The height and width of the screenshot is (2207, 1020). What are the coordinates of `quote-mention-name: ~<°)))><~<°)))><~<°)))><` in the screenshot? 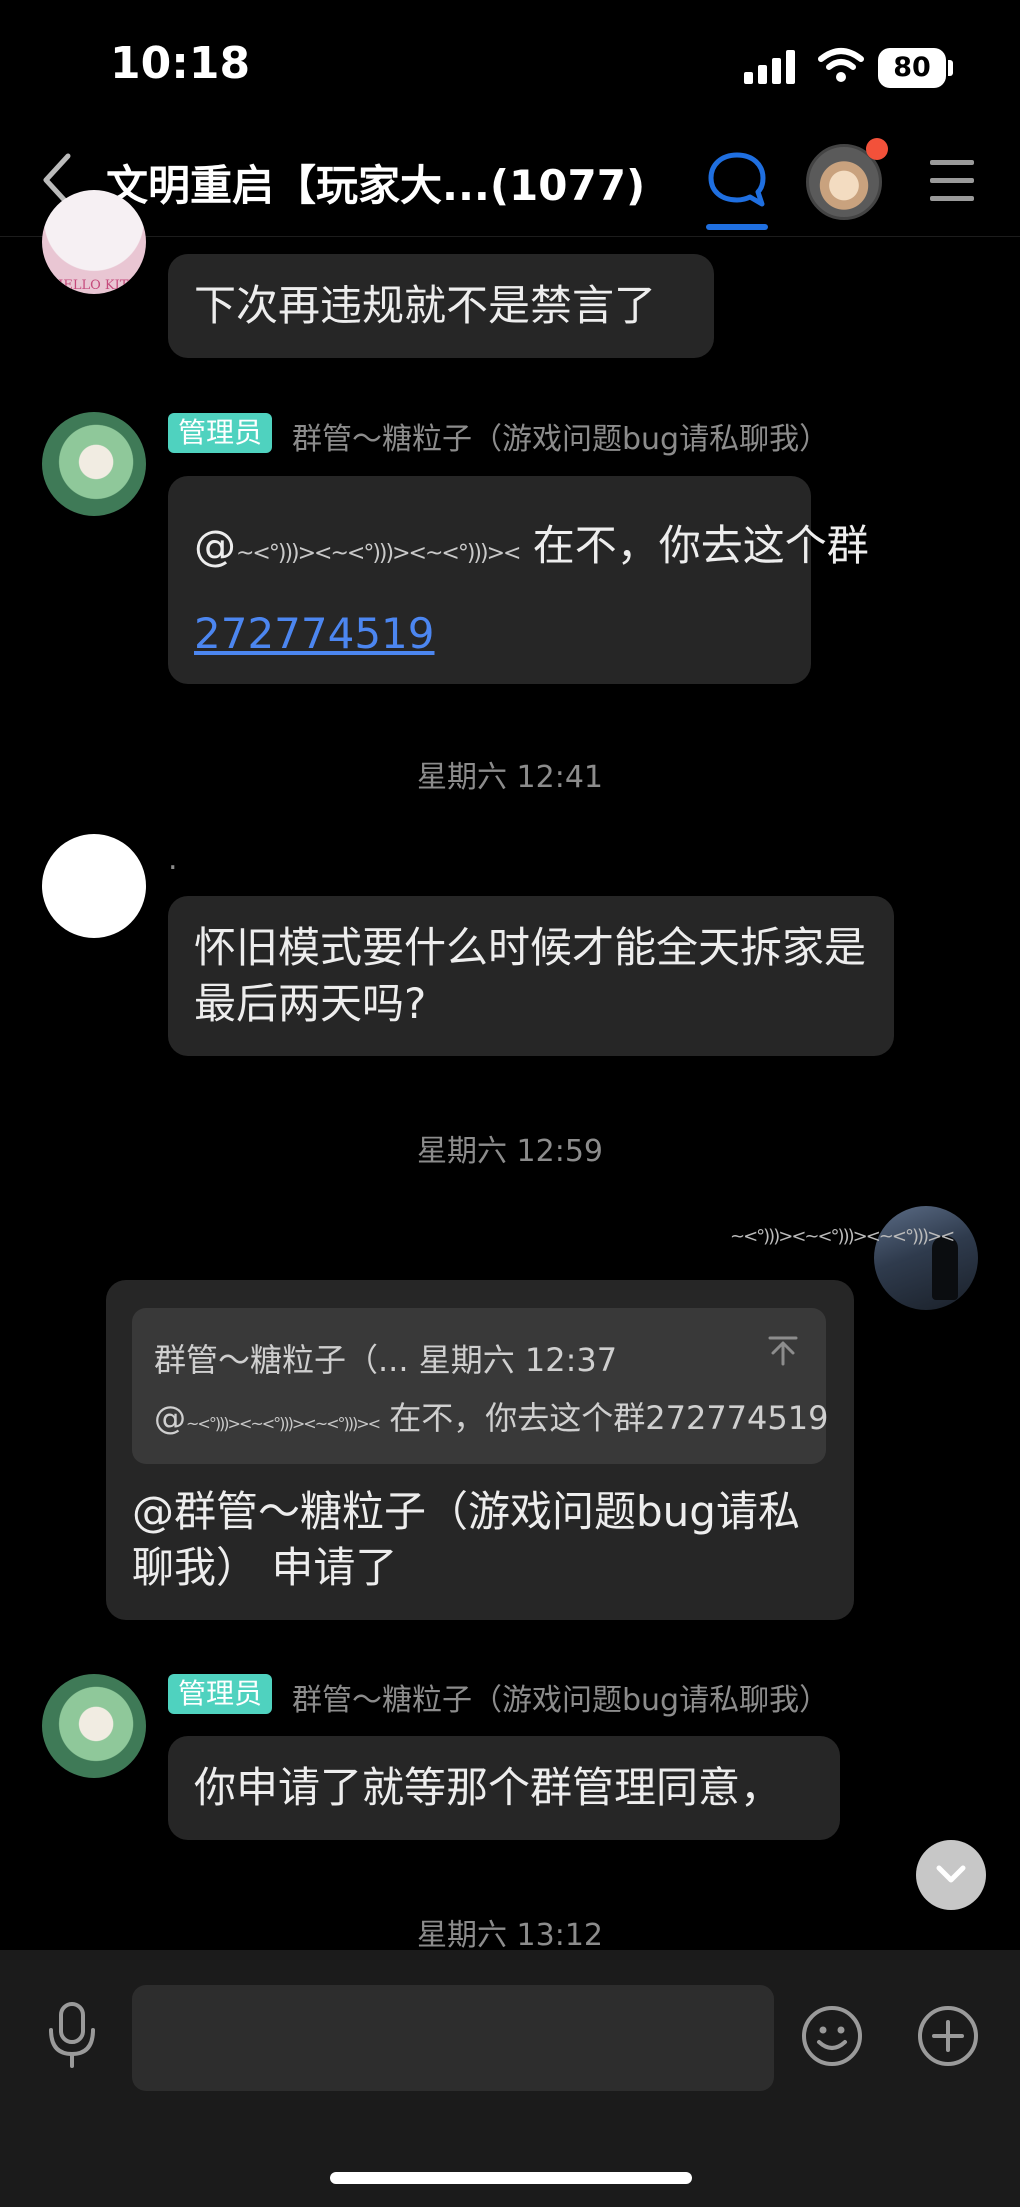 It's located at (283, 1423).